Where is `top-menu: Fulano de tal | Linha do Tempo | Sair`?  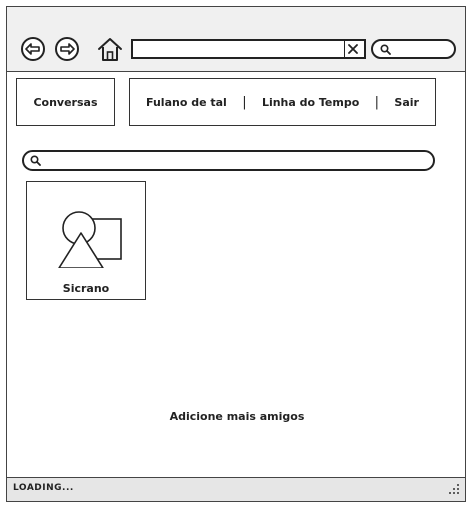 top-menu: Fulano de tal | Linha do Tempo | Sair is located at coordinates (282, 102).